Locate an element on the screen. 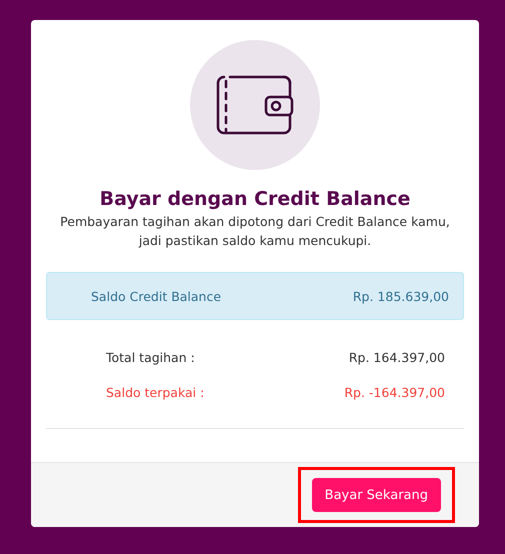 Image resolution: width=505 pixels, height=554 pixels. summary-label: Saldo terpakai : is located at coordinates (155, 392).